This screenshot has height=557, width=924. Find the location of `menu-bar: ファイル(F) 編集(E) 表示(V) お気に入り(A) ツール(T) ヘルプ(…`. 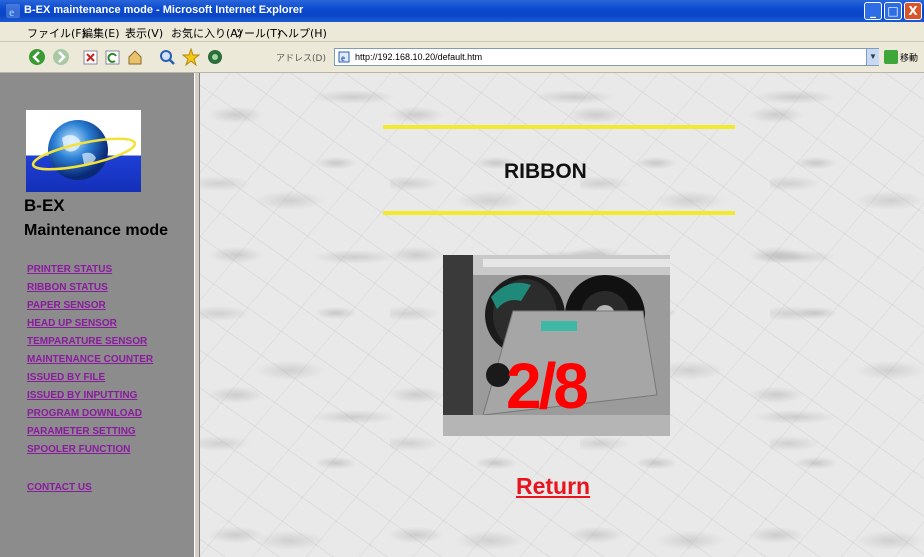

menu-bar: ファイル(F) 編集(E) 表示(V) お気に入り(A) ツール(T) ヘルプ(… is located at coordinates (462, 32).